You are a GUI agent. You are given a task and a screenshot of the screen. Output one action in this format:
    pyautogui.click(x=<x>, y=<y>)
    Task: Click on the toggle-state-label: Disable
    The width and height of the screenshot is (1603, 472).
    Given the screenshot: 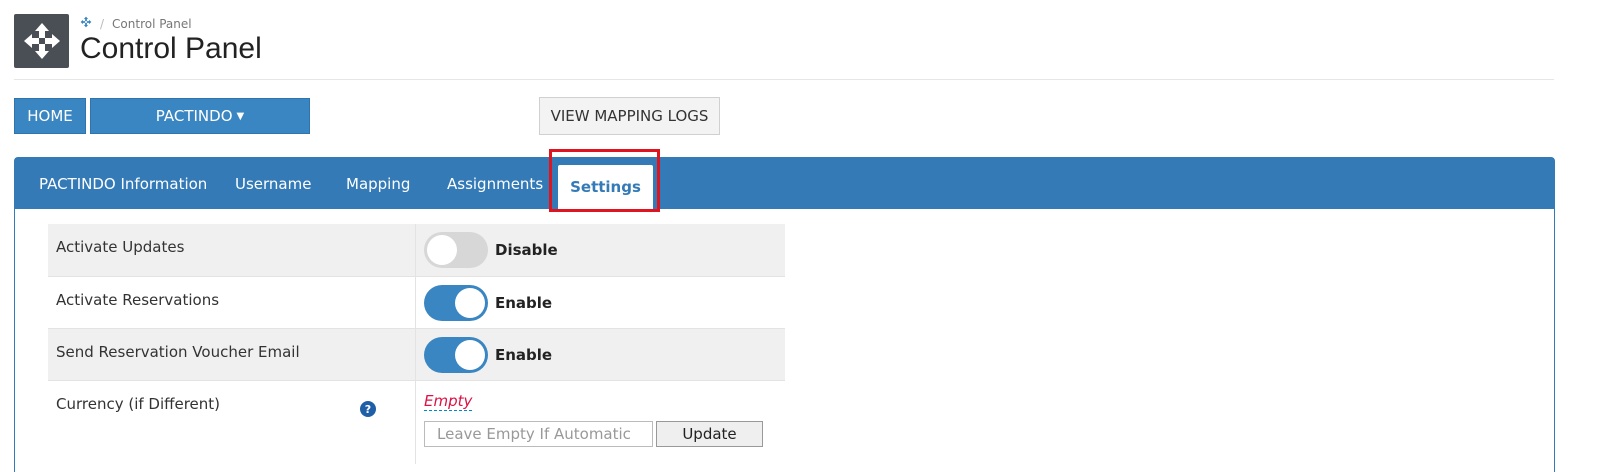 What is the action you would take?
    pyautogui.click(x=526, y=250)
    